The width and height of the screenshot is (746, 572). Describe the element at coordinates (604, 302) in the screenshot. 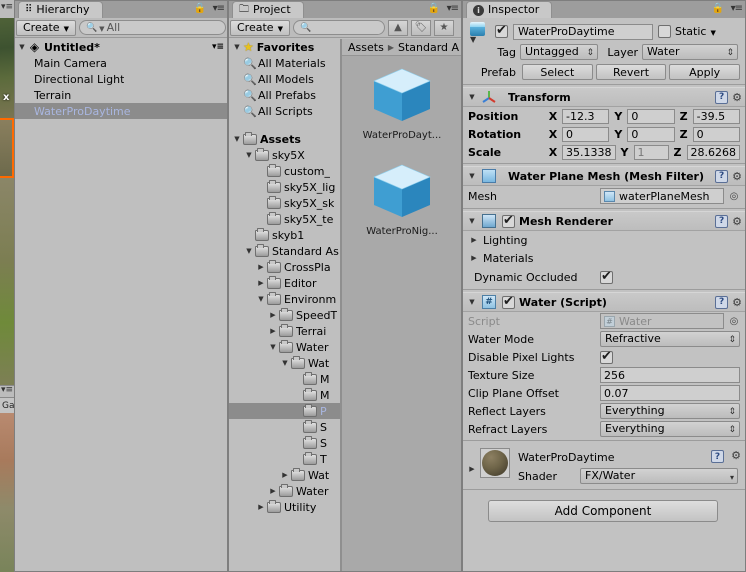

I see `water-script-component-header: ▼ # Water (Script) ? ⚙` at that location.